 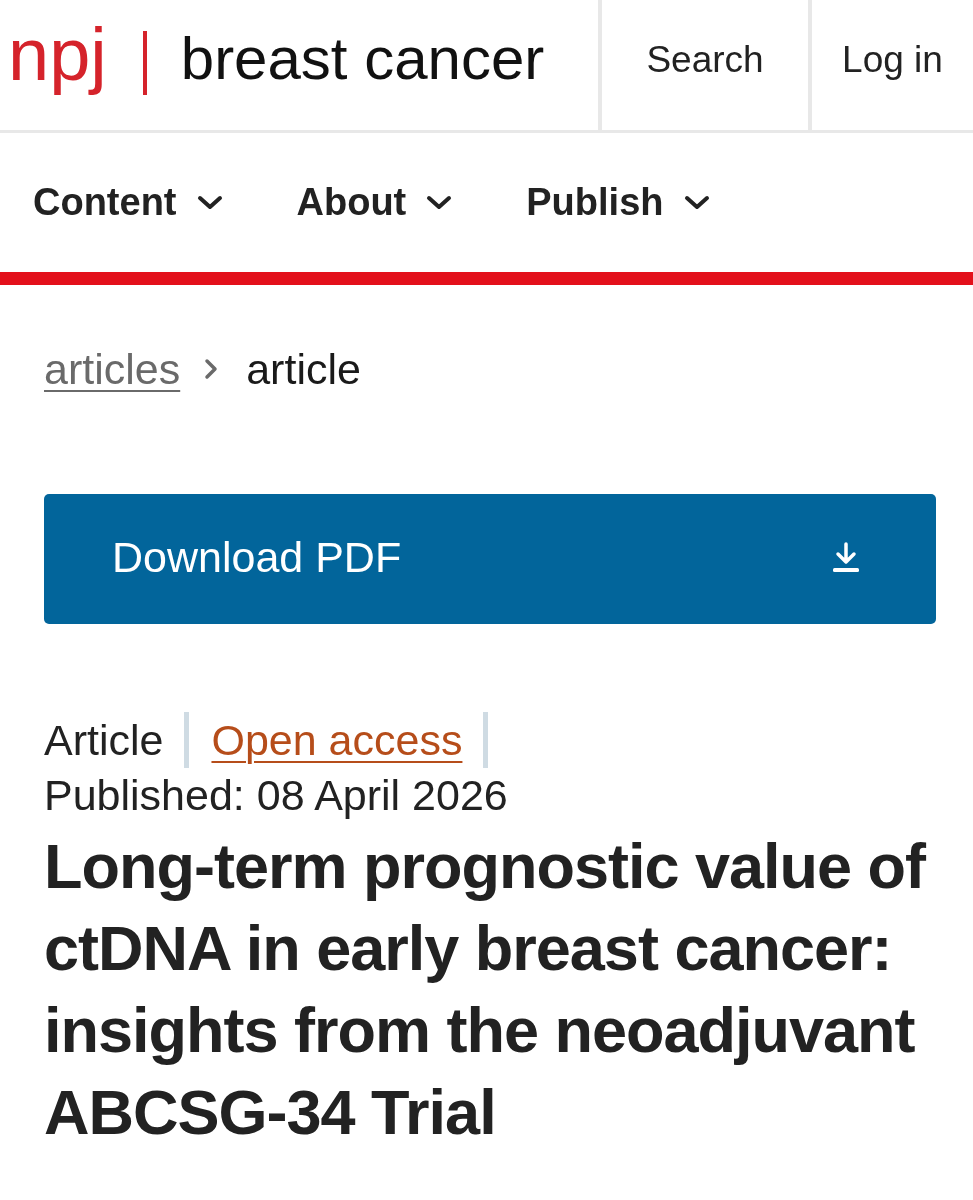 I want to click on nav-menu-button: Content, so click(x=128, y=202).